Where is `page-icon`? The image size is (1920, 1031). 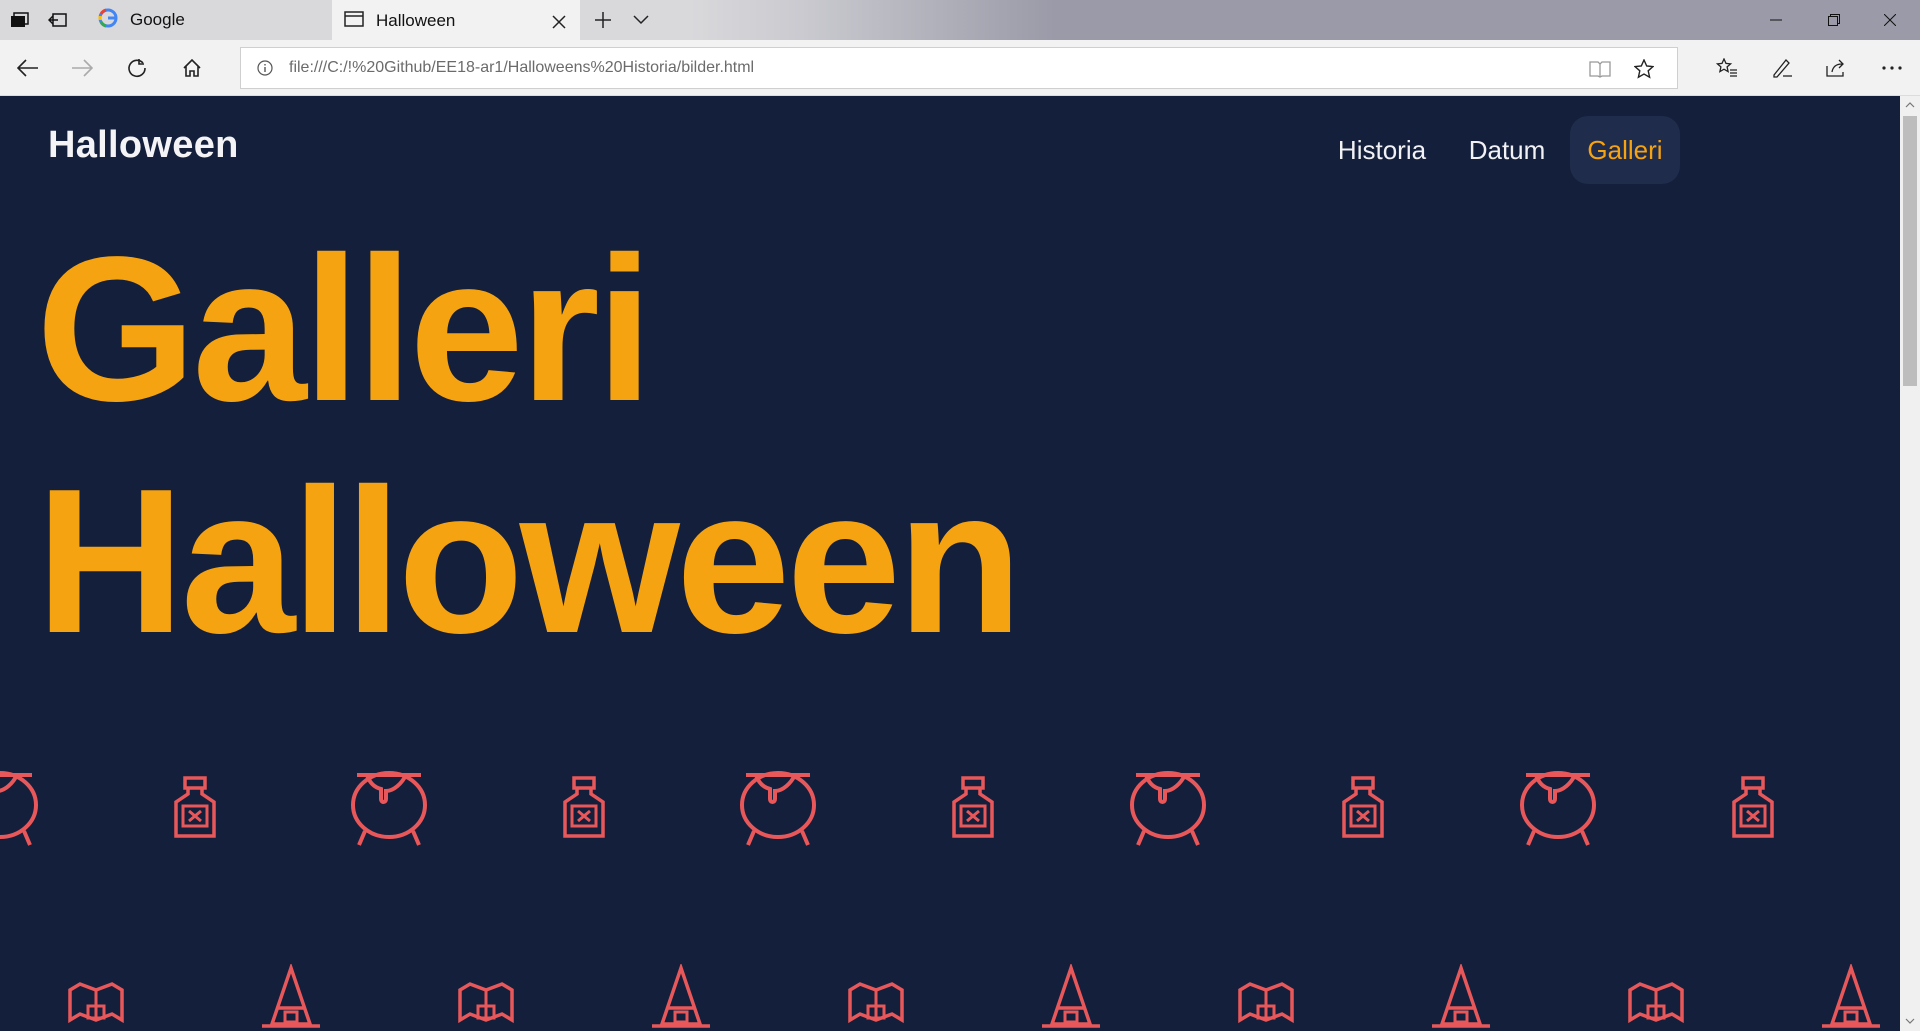 page-icon is located at coordinates (354, 21).